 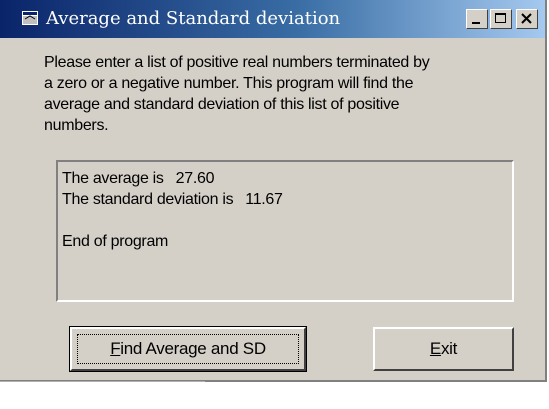 What do you see at coordinates (287, 199) in the screenshot?
I see `sd-line: The standard deviation is 11.67` at bounding box center [287, 199].